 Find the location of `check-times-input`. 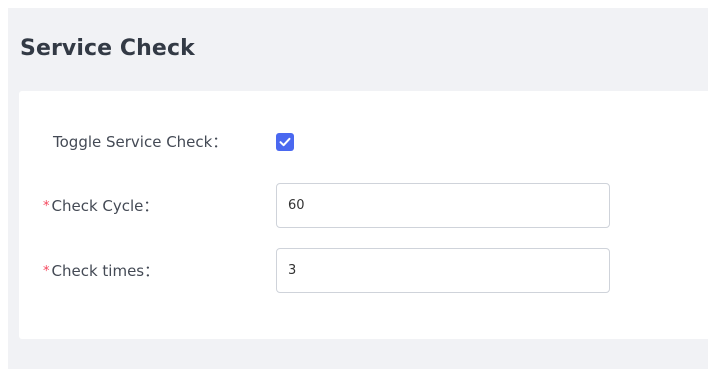

check-times-input is located at coordinates (443, 270).